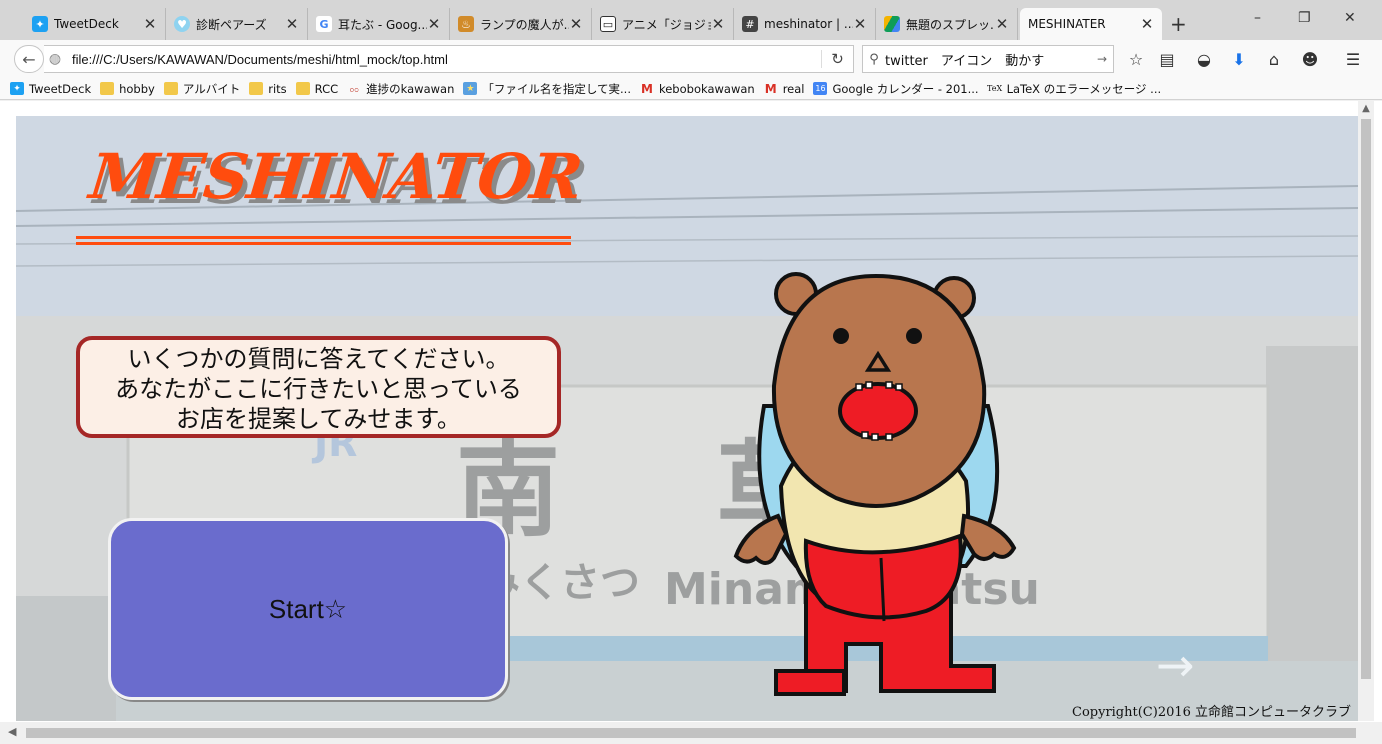  I want to click on horizontal-scrollbar: ◀, so click(691, 733).